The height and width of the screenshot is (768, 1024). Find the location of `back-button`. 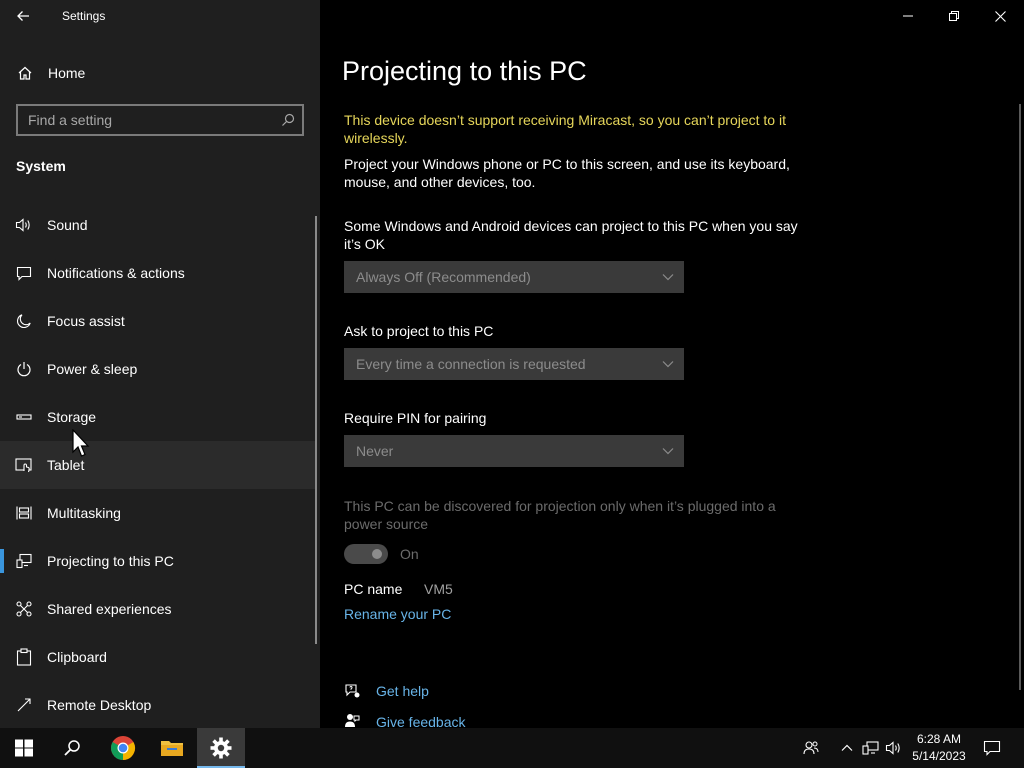

back-button is located at coordinates (23, 16).